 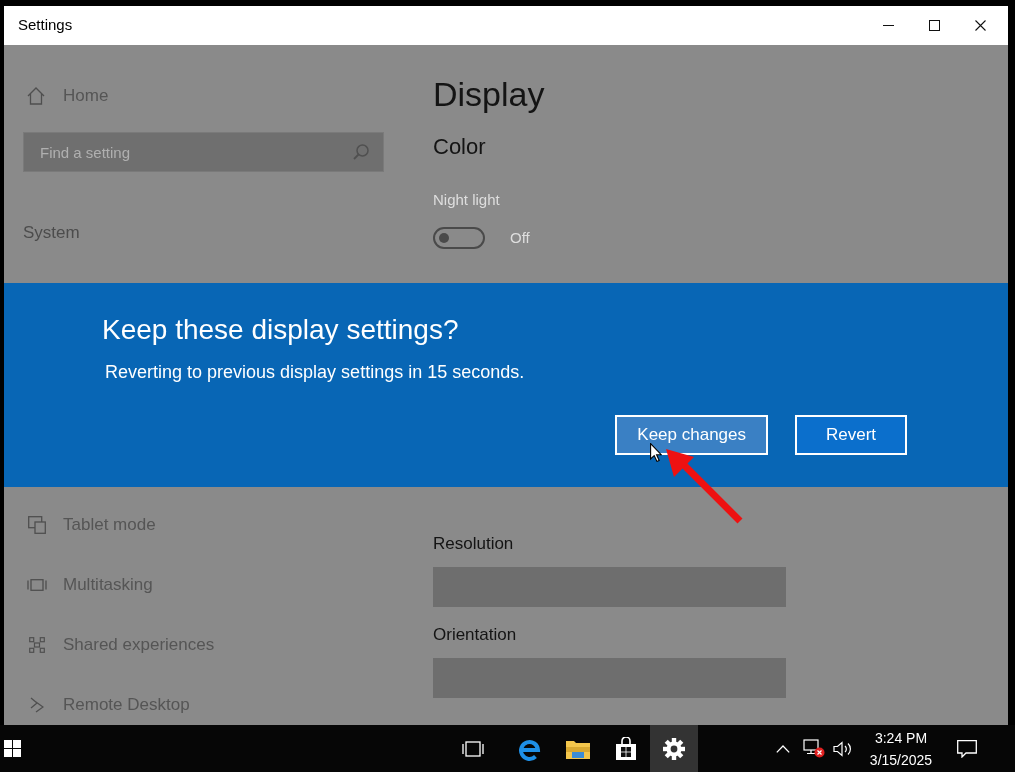 What do you see at coordinates (980, 25) in the screenshot?
I see `close-icon` at bounding box center [980, 25].